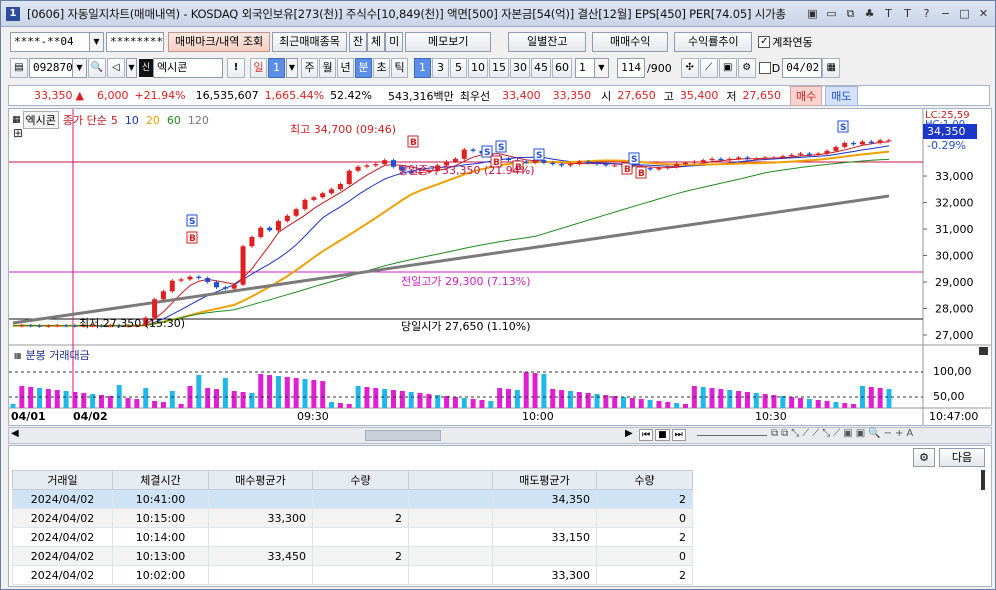 This screenshot has height=590, width=996. I want to click on period-num-dropdown: ▼, so click(292, 68).